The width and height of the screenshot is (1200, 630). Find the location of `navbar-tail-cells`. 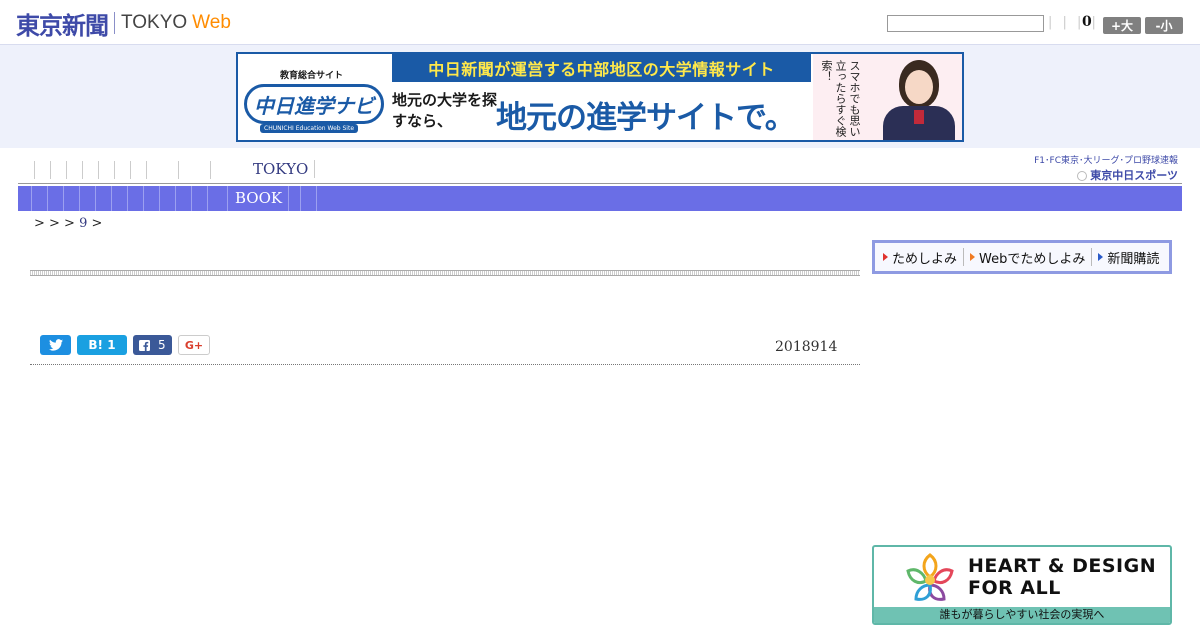

navbar-tail-cells is located at coordinates (316, 198).